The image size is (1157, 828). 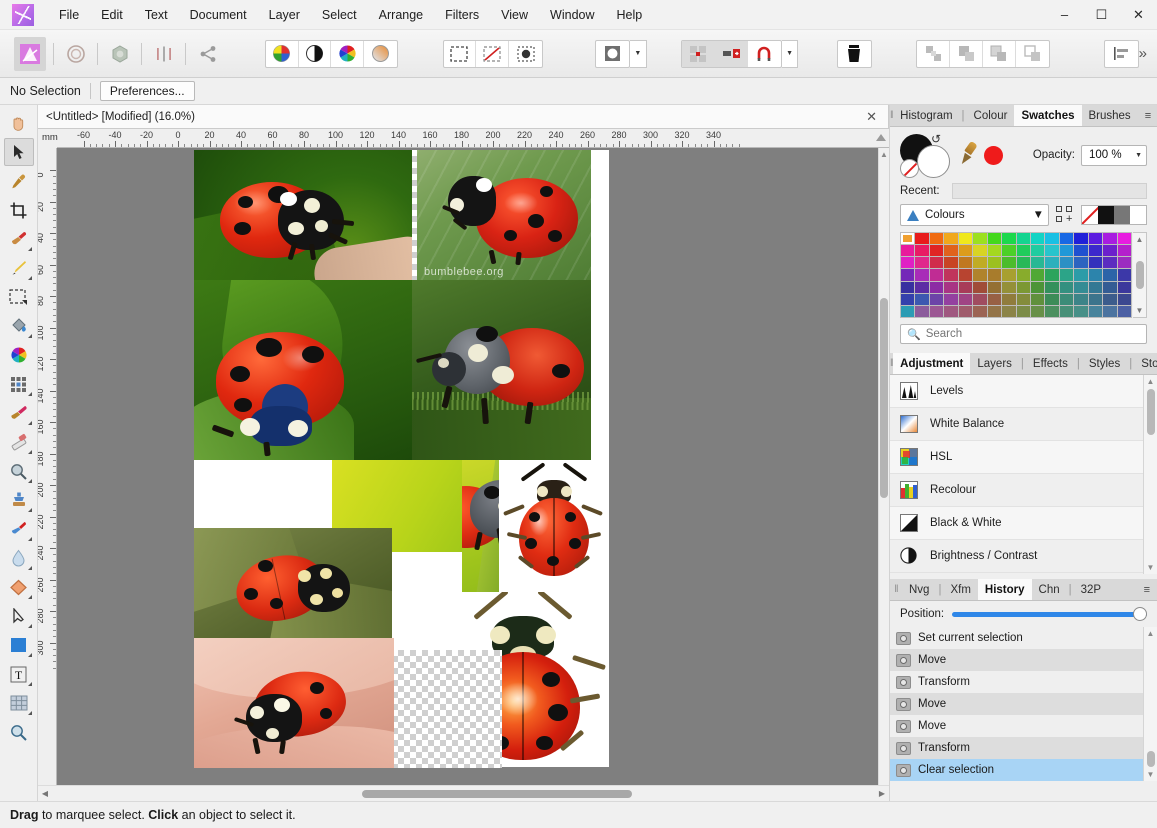 I want to click on scroll-up-arrow-icon: ▲, so click(x=1151, y=381).